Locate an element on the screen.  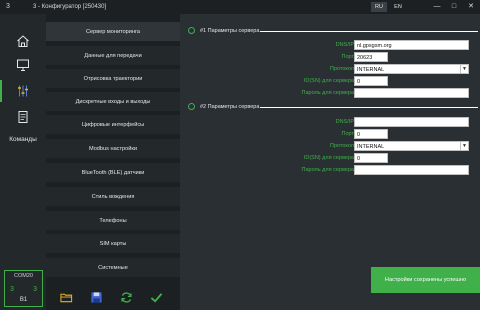
server1-dns-label: DNS/IP is located at coordinates (344, 45).